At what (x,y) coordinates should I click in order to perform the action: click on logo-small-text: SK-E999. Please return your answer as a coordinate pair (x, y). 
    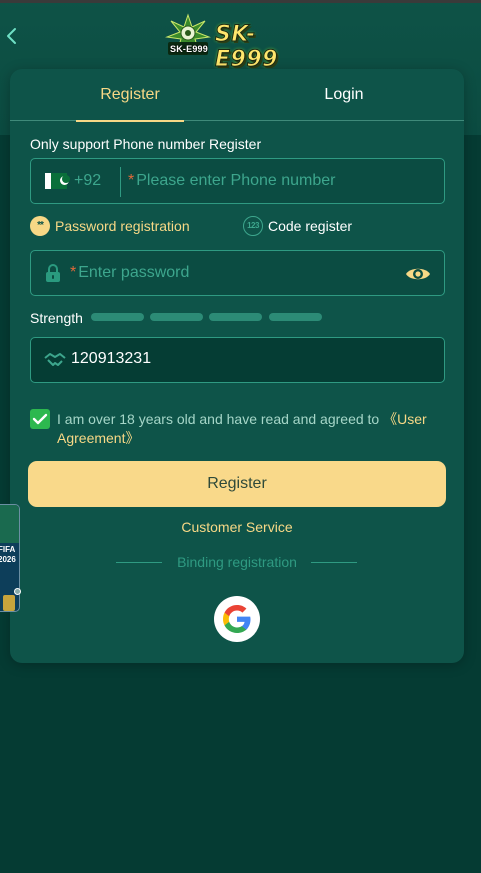
    Looking at the image, I should click on (189, 49).